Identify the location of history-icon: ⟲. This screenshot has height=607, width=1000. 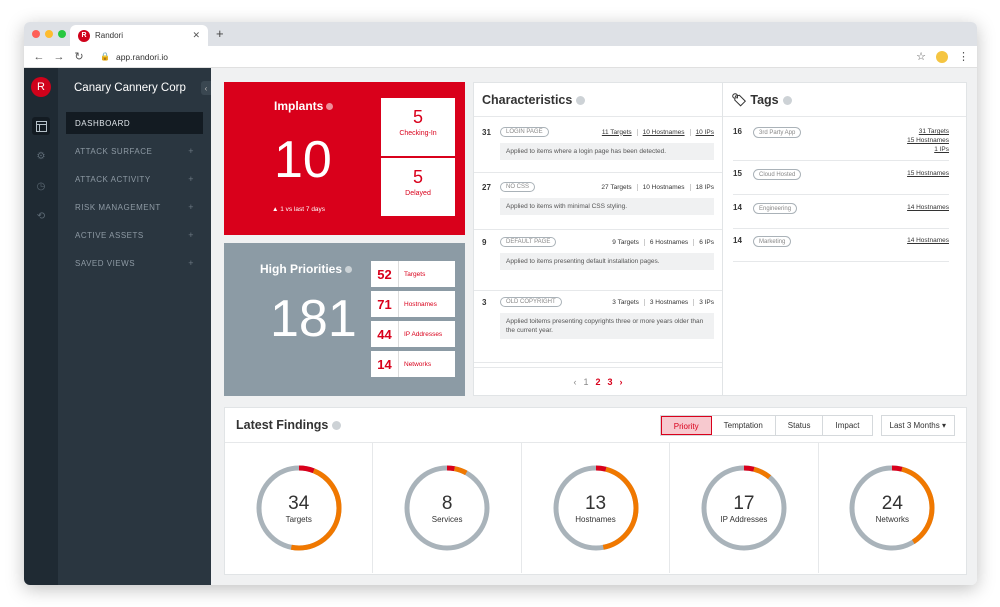
(41, 216).